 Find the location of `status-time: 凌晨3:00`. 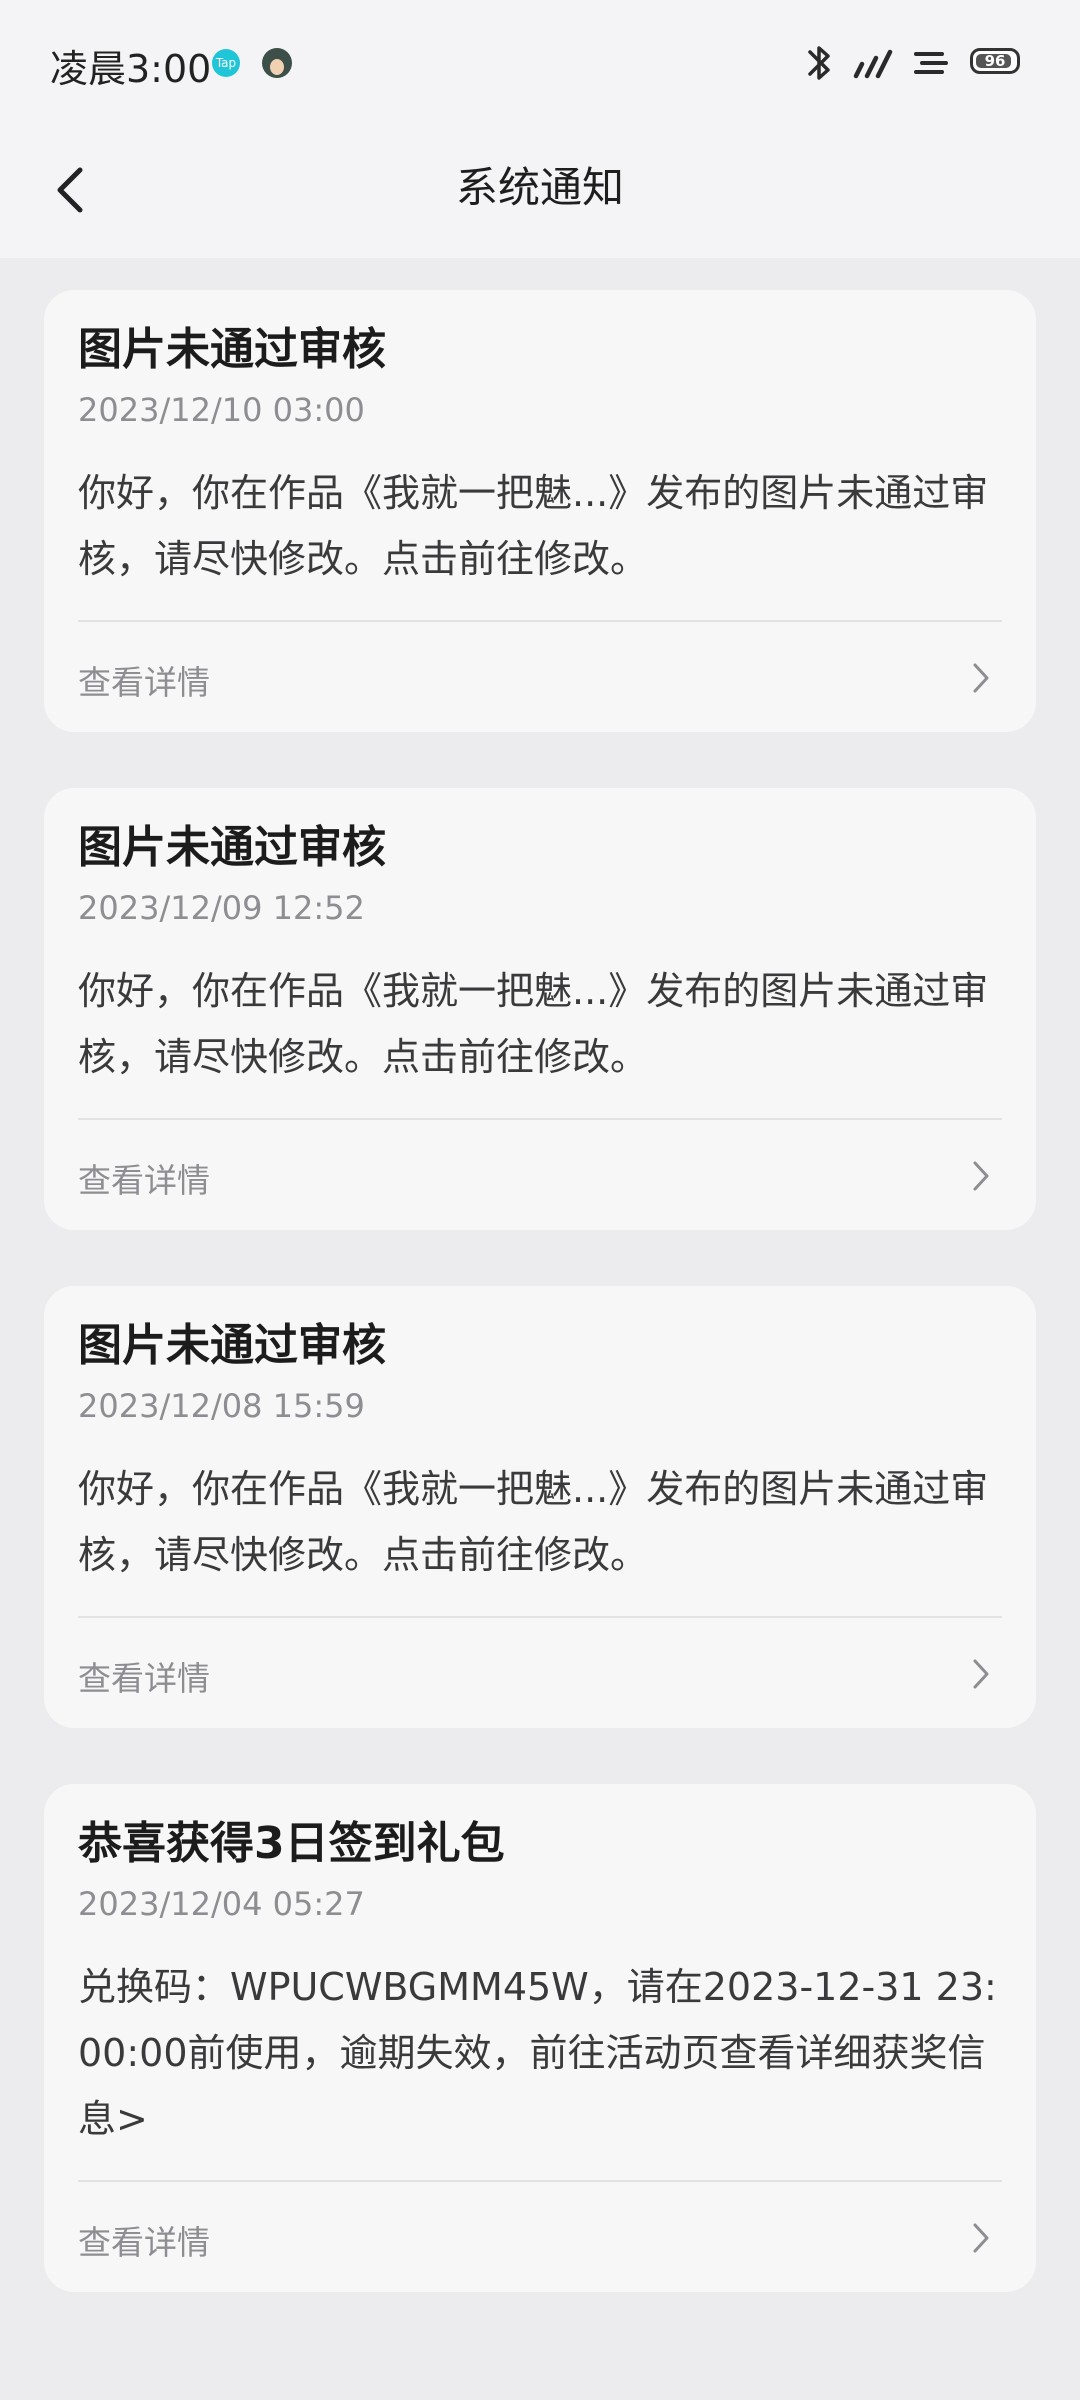

status-time: 凌晨3:00 is located at coordinates (131, 69).